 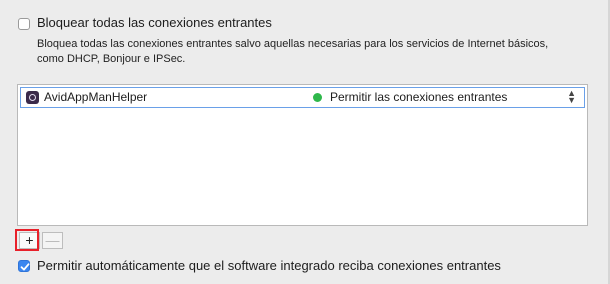 I want to click on block-all-checkbox, so click(x=24, y=24).